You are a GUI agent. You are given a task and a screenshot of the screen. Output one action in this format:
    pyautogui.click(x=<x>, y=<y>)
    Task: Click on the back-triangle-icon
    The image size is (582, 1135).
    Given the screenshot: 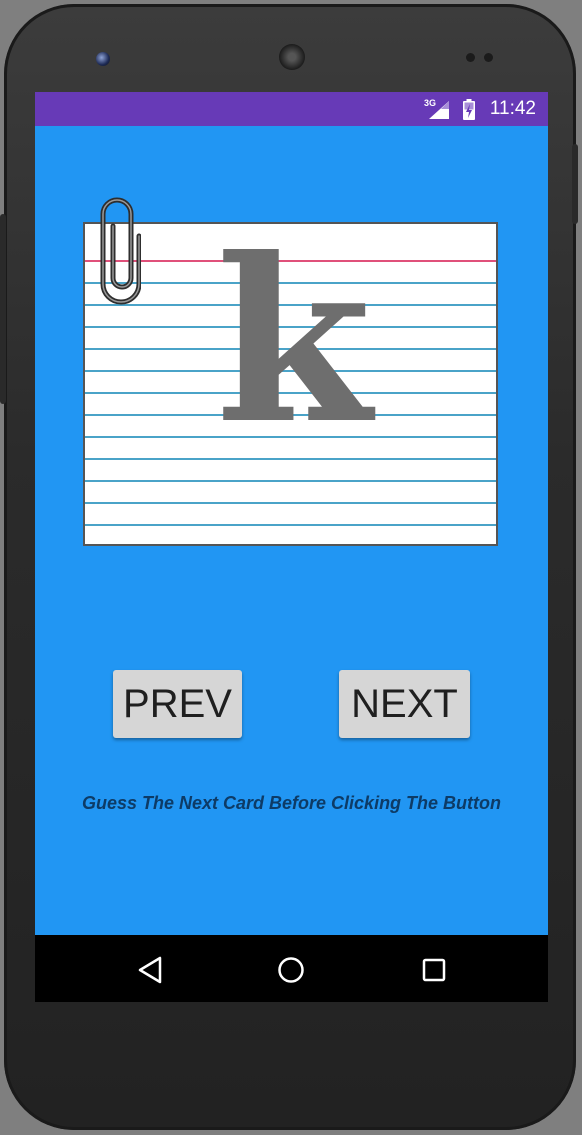 What is the action you would take?
    pyautogui.click(x=150, y=970)
    